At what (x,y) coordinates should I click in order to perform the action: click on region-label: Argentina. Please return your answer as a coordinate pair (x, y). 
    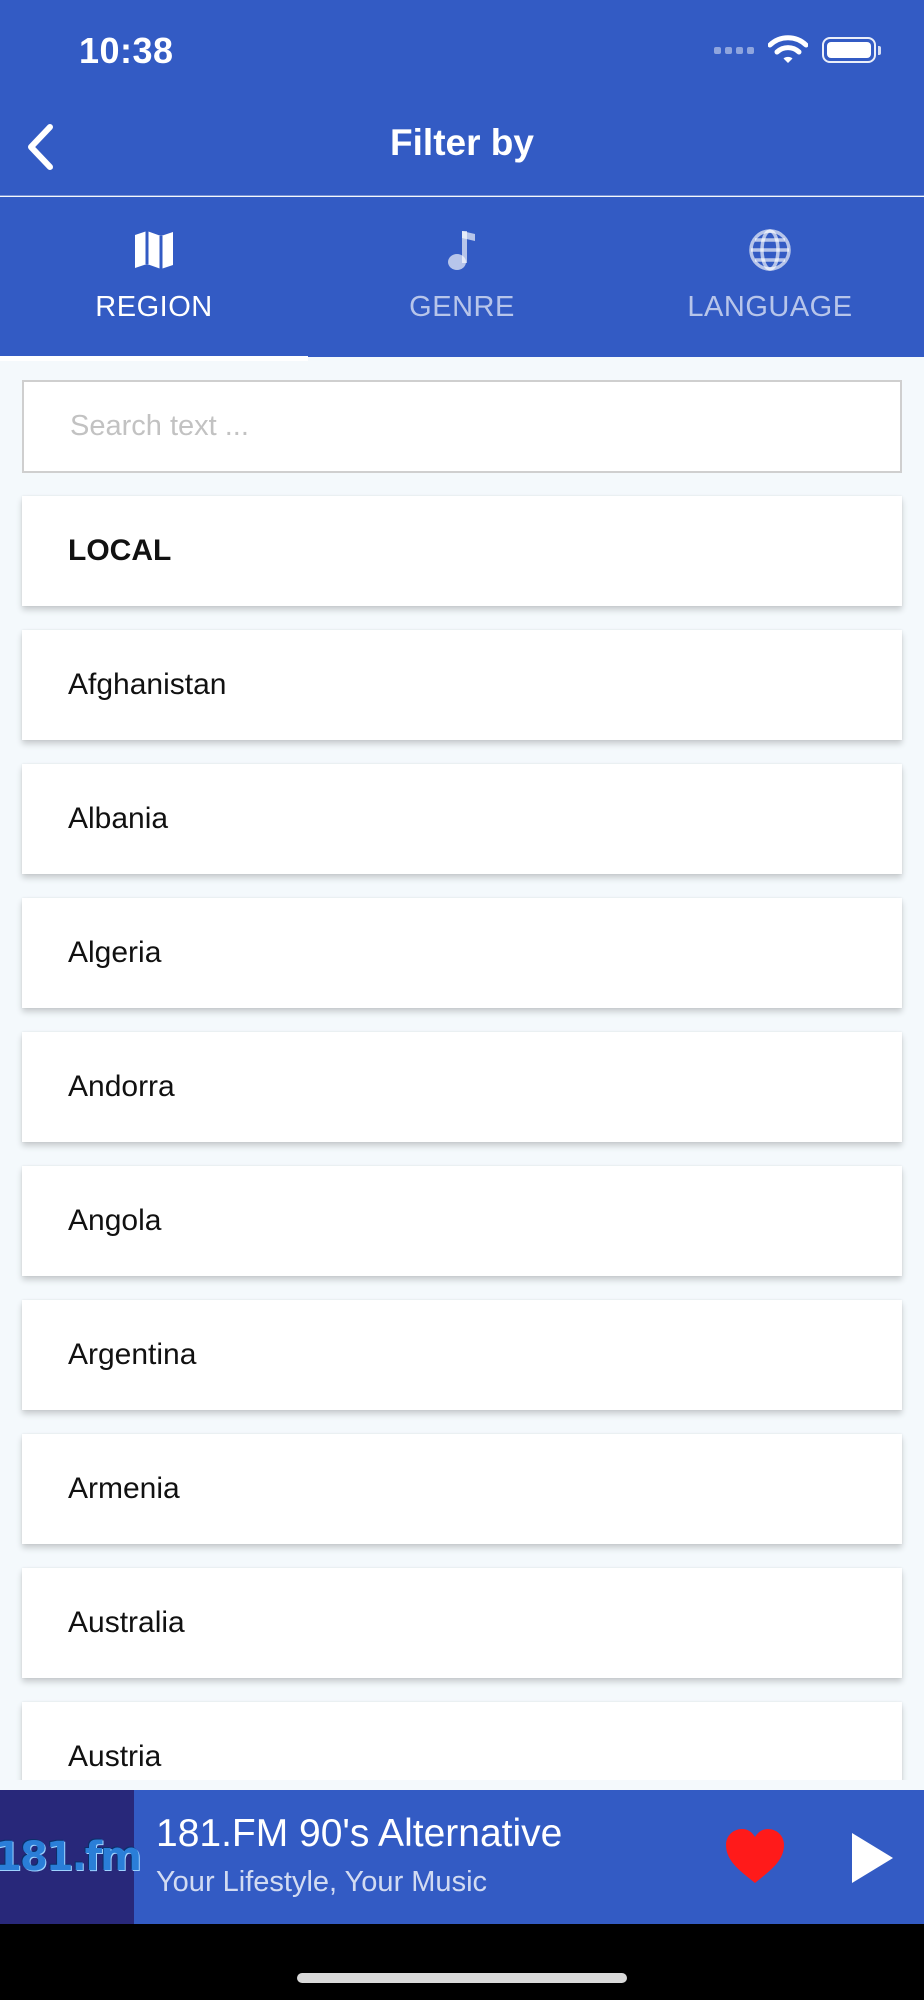
    Looking at the image, I should click on (132, 1354).